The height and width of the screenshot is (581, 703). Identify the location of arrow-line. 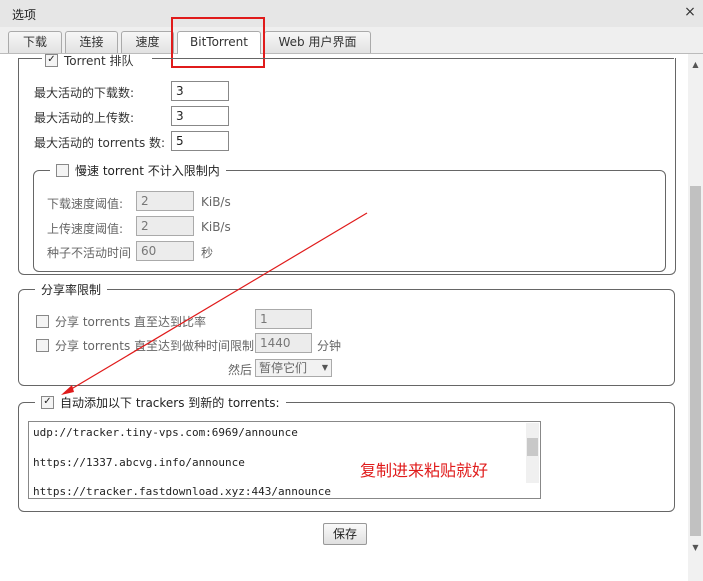
(217, 302).